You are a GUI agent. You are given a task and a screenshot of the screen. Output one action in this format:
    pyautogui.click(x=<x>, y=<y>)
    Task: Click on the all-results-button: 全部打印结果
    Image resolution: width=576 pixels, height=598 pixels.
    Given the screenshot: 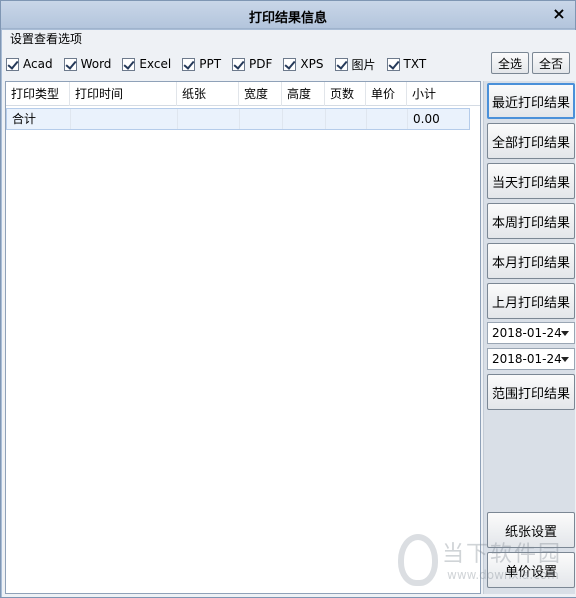 What is the action you would take?
    pyautogui.click(x=531, y=141)
    